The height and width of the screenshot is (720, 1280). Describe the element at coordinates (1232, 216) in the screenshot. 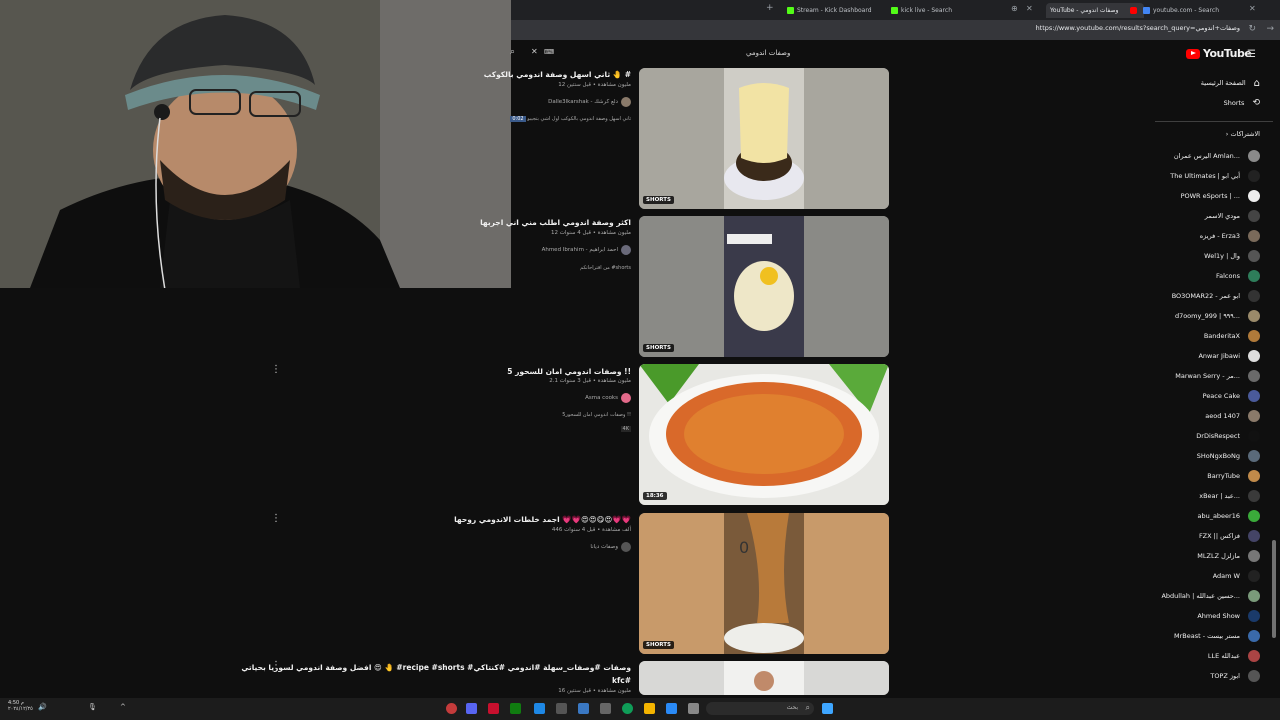

I see `sidebar-subscription-item: مودي الاسمر` at that location.